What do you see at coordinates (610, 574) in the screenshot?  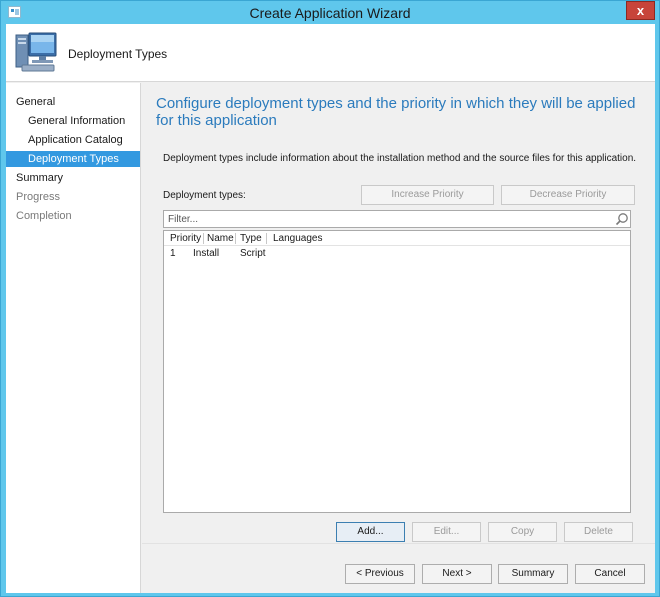 I see `cancel-button: Cancel` at bounding box center [610, 574].